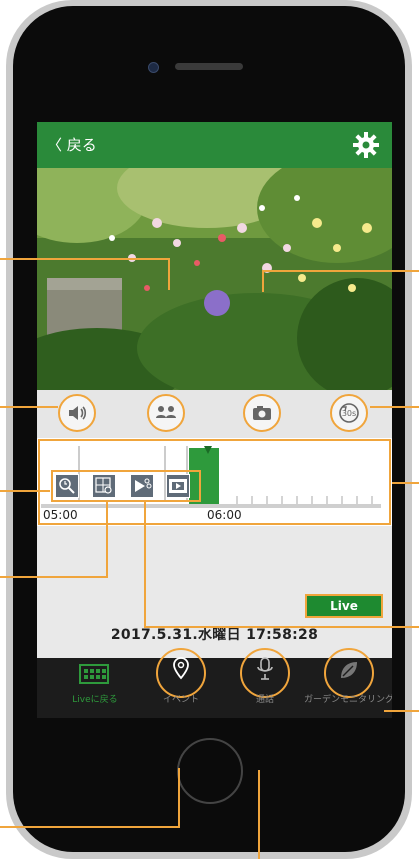  What do you see at coordinates (142, 486) in the screenshot?
I see `scissors-icon` at bounding box center [142, 486].